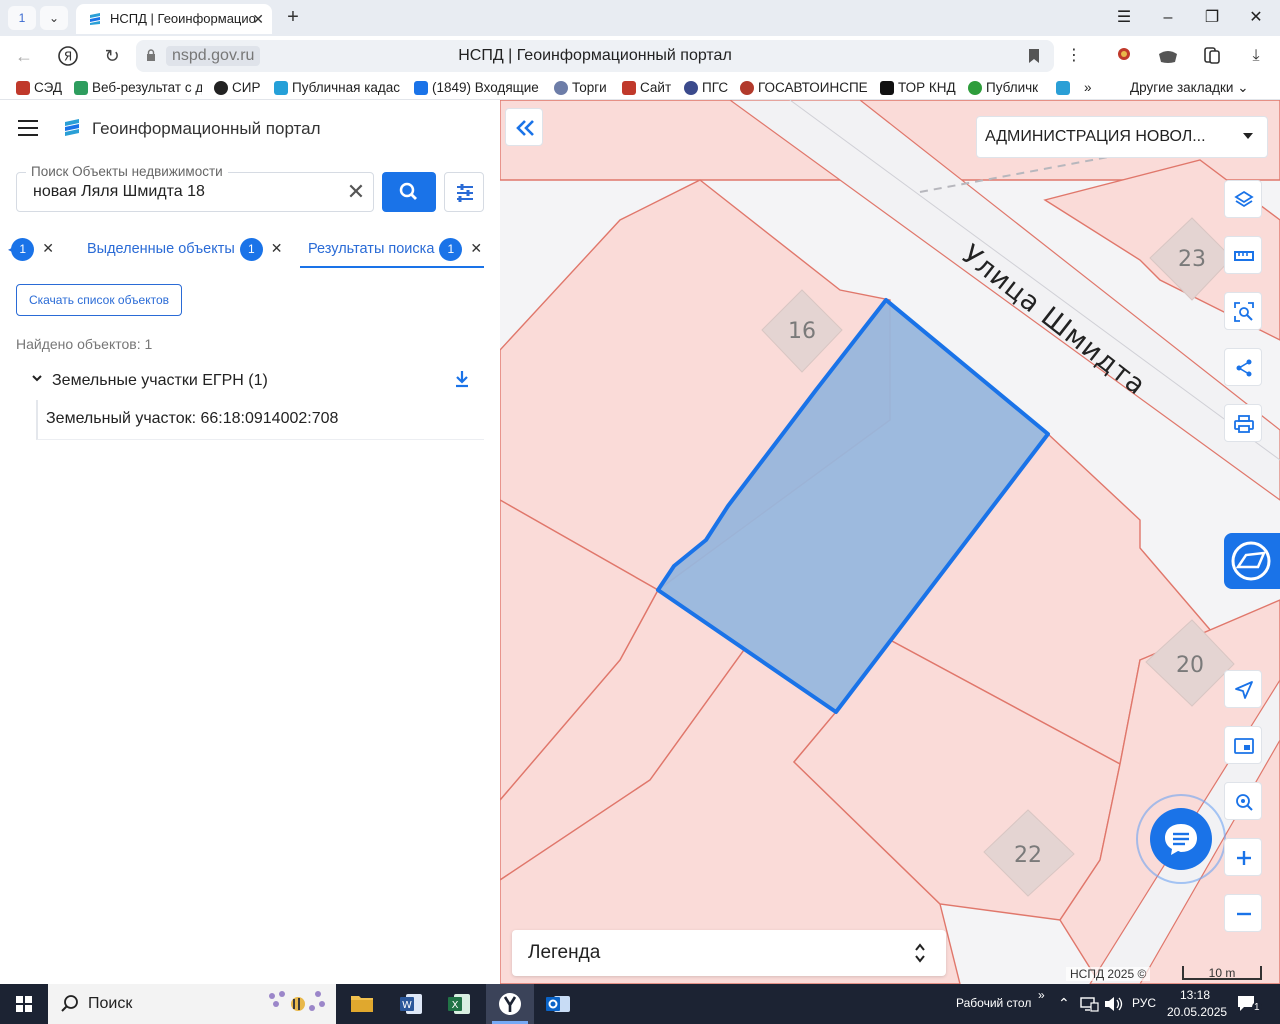 The width and height of the screenshot is (1280, 1024). Describe the element at coordinates (240, 88) in the screenshot. I see `bookmark-sir: СИР` at that location.